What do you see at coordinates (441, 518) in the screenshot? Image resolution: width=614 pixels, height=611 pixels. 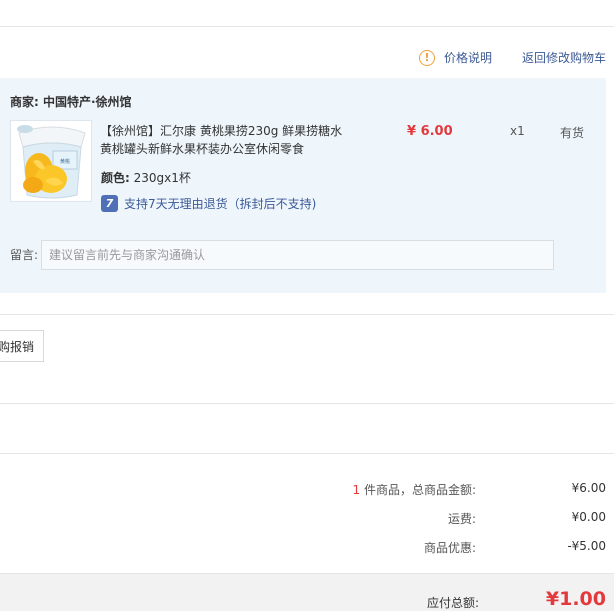 I see `summary-shipping: 运费: ¥0.00` at bounding box center [441, 518].